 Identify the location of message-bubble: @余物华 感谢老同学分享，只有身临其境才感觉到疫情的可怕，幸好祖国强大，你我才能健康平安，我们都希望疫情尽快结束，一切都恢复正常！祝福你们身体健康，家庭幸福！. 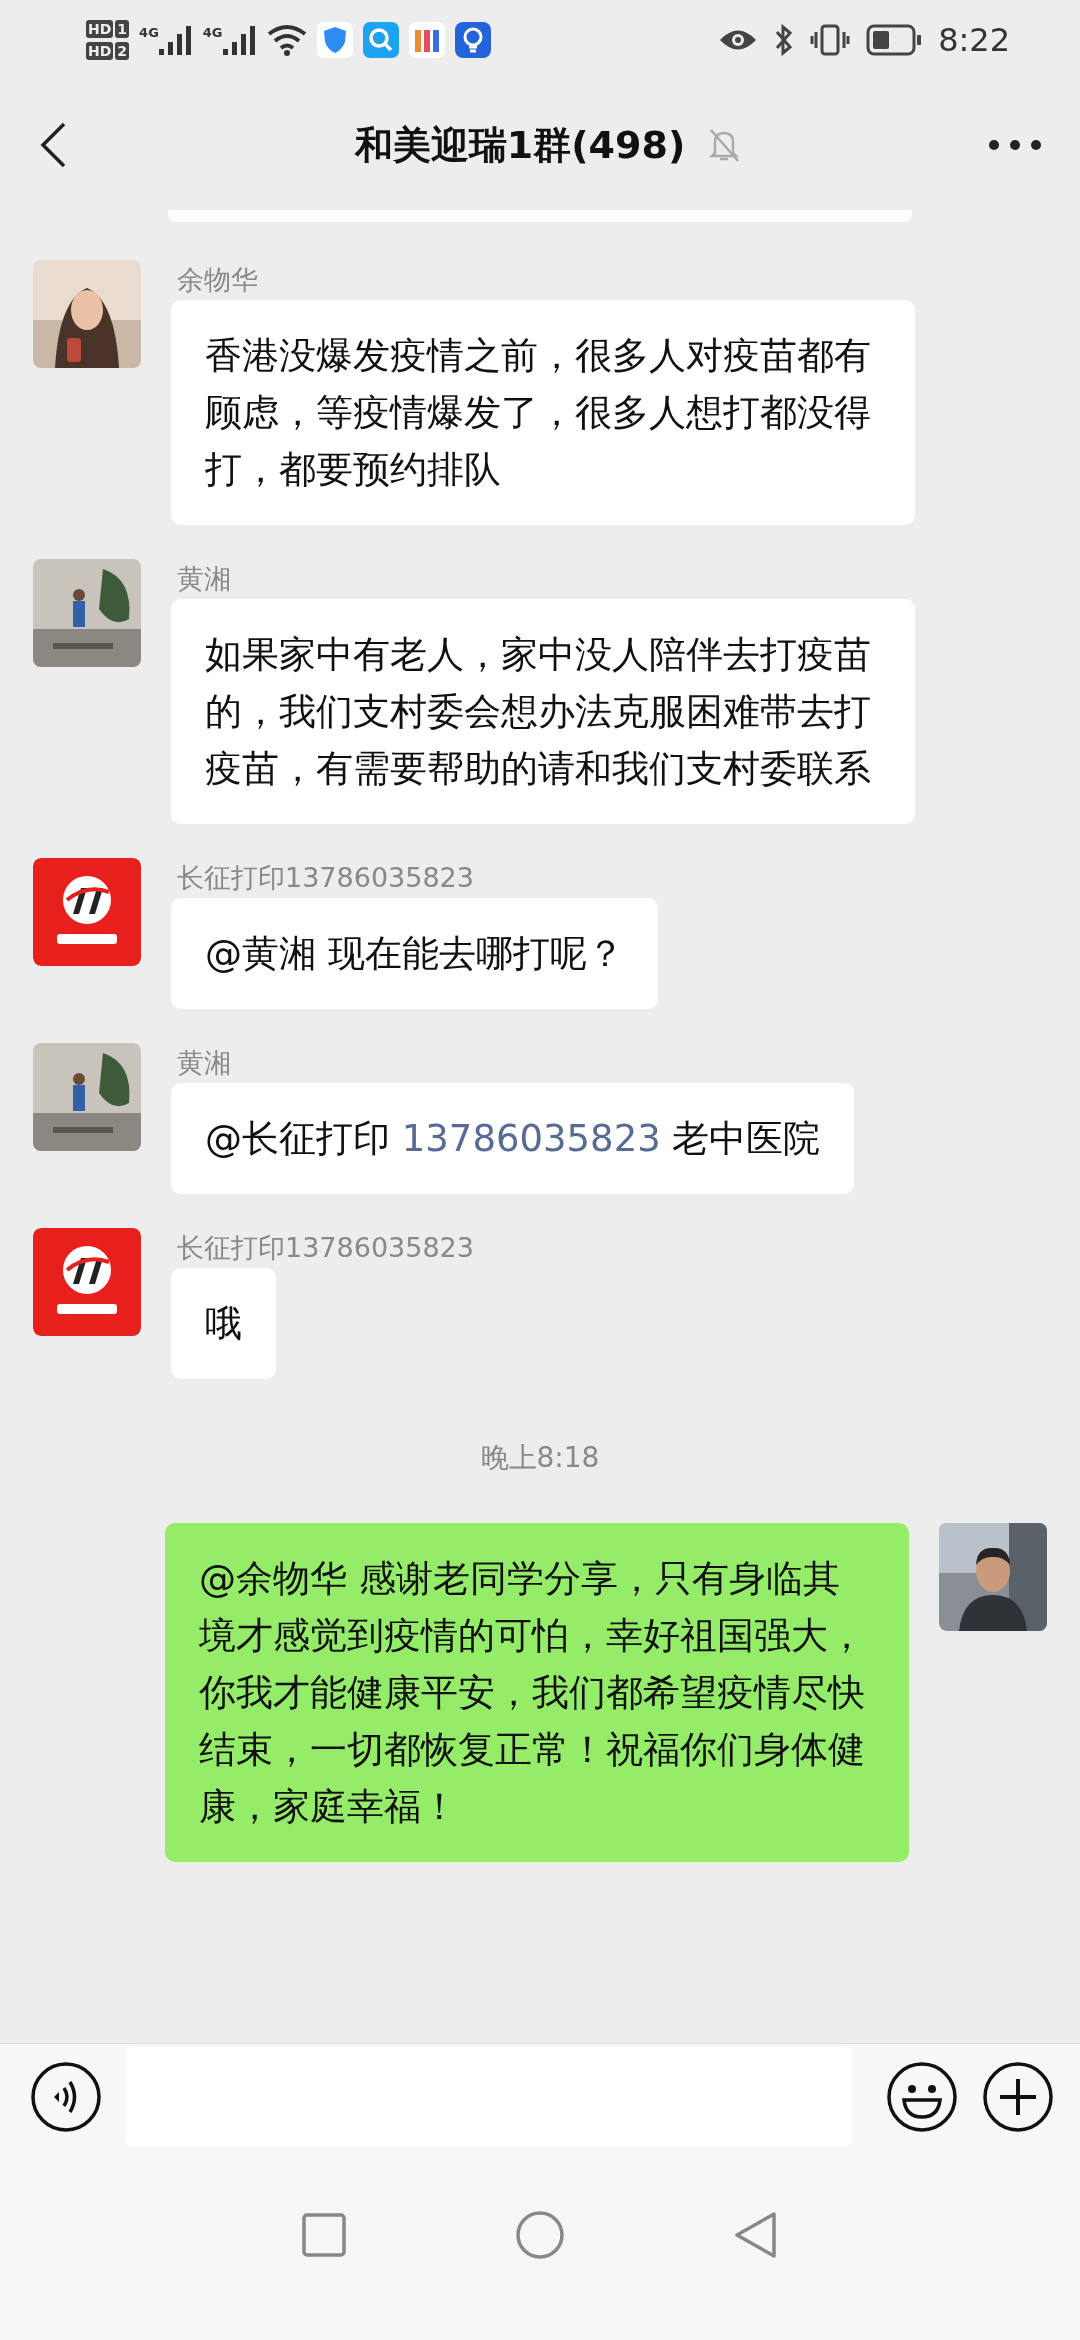
(537, 1692).